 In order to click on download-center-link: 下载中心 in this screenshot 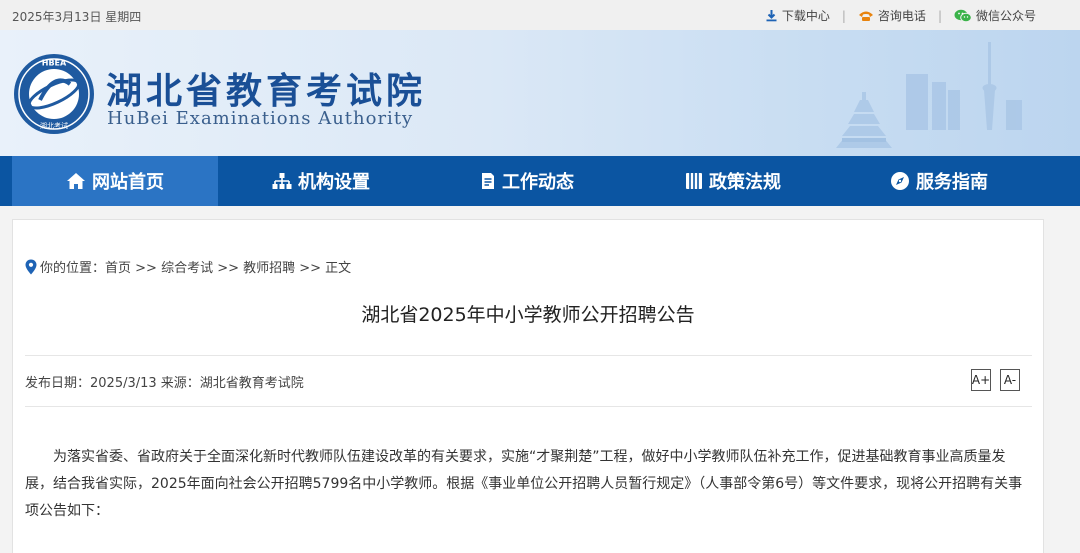, I will do `click(797, 15)`.